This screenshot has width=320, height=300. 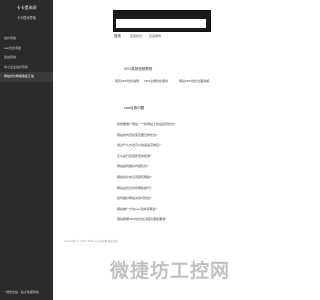 What do you see at coordinates (177, 135) in the screenshot?
I see `question-item: 网站的内页和首页要怎样优化?` at bounding box center [177, 135].